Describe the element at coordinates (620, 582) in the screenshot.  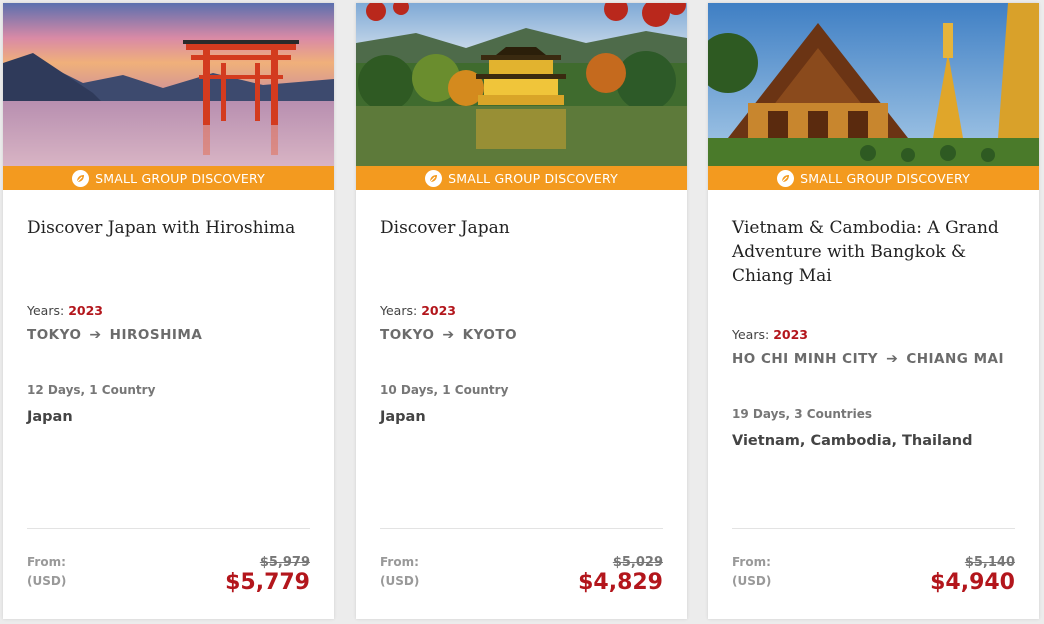
I see `sale-price: $4,829` at that location.